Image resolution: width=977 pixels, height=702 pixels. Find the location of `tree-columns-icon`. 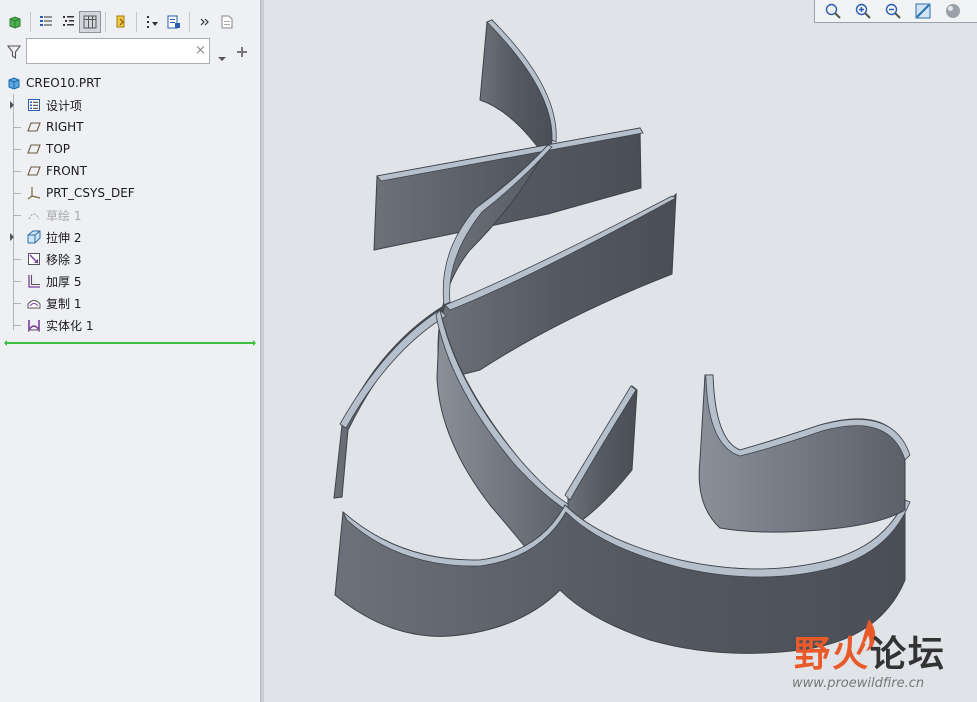

tree-columns-icon is located at coordinates (90, 22).